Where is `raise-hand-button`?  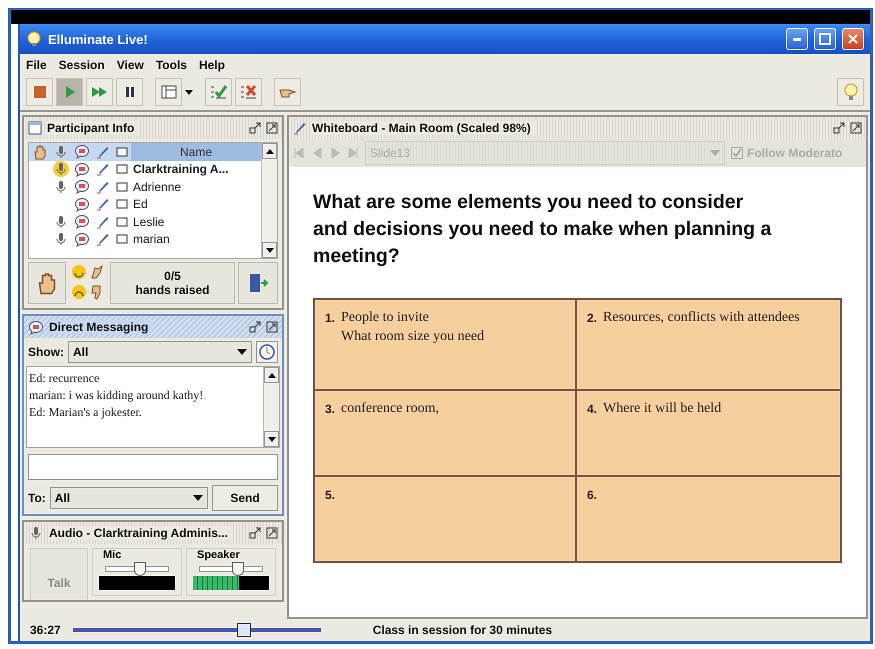 raise-hand-button is located at coordinates (47, 283).